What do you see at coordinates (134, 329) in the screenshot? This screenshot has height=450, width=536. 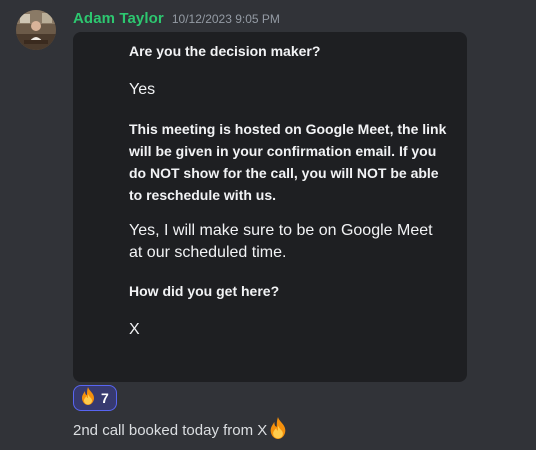 I see `form-answer: X` at bounding box center [134, 329].